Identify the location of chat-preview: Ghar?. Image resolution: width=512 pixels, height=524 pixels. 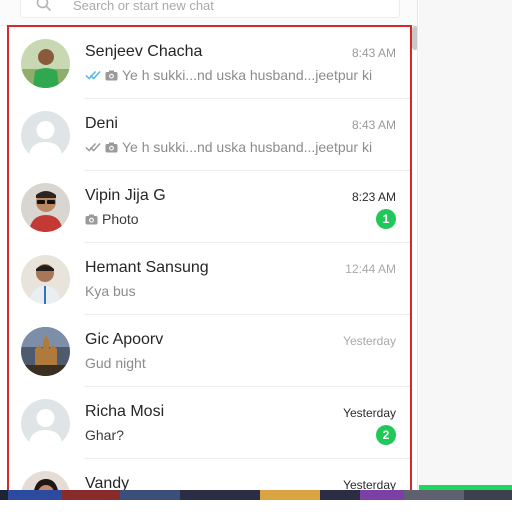
(104, 435).